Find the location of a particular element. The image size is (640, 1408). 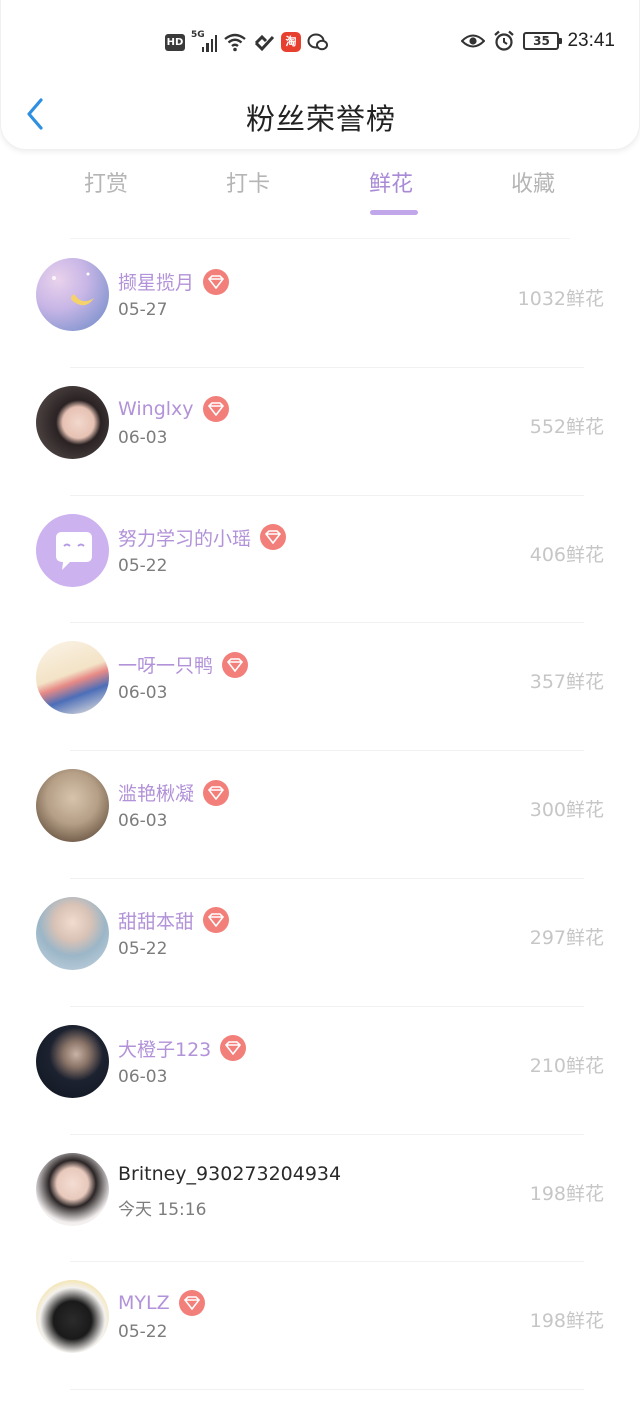

flower-count: 406鲜花 is located at coordinates (566, 554).